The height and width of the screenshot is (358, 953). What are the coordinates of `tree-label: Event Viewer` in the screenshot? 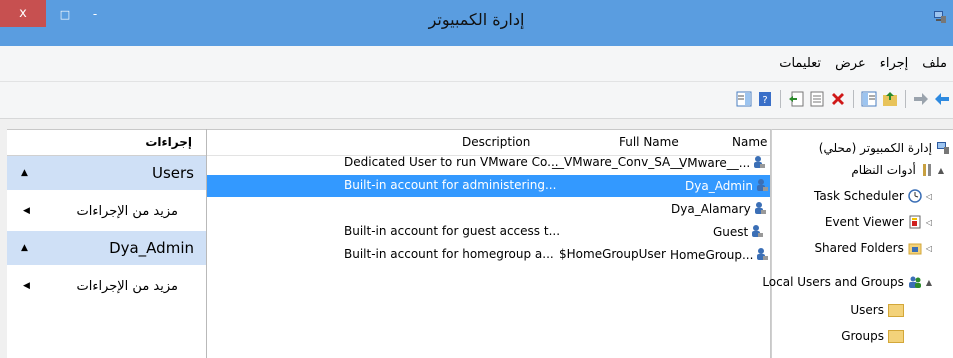 It's located at (864, 222).